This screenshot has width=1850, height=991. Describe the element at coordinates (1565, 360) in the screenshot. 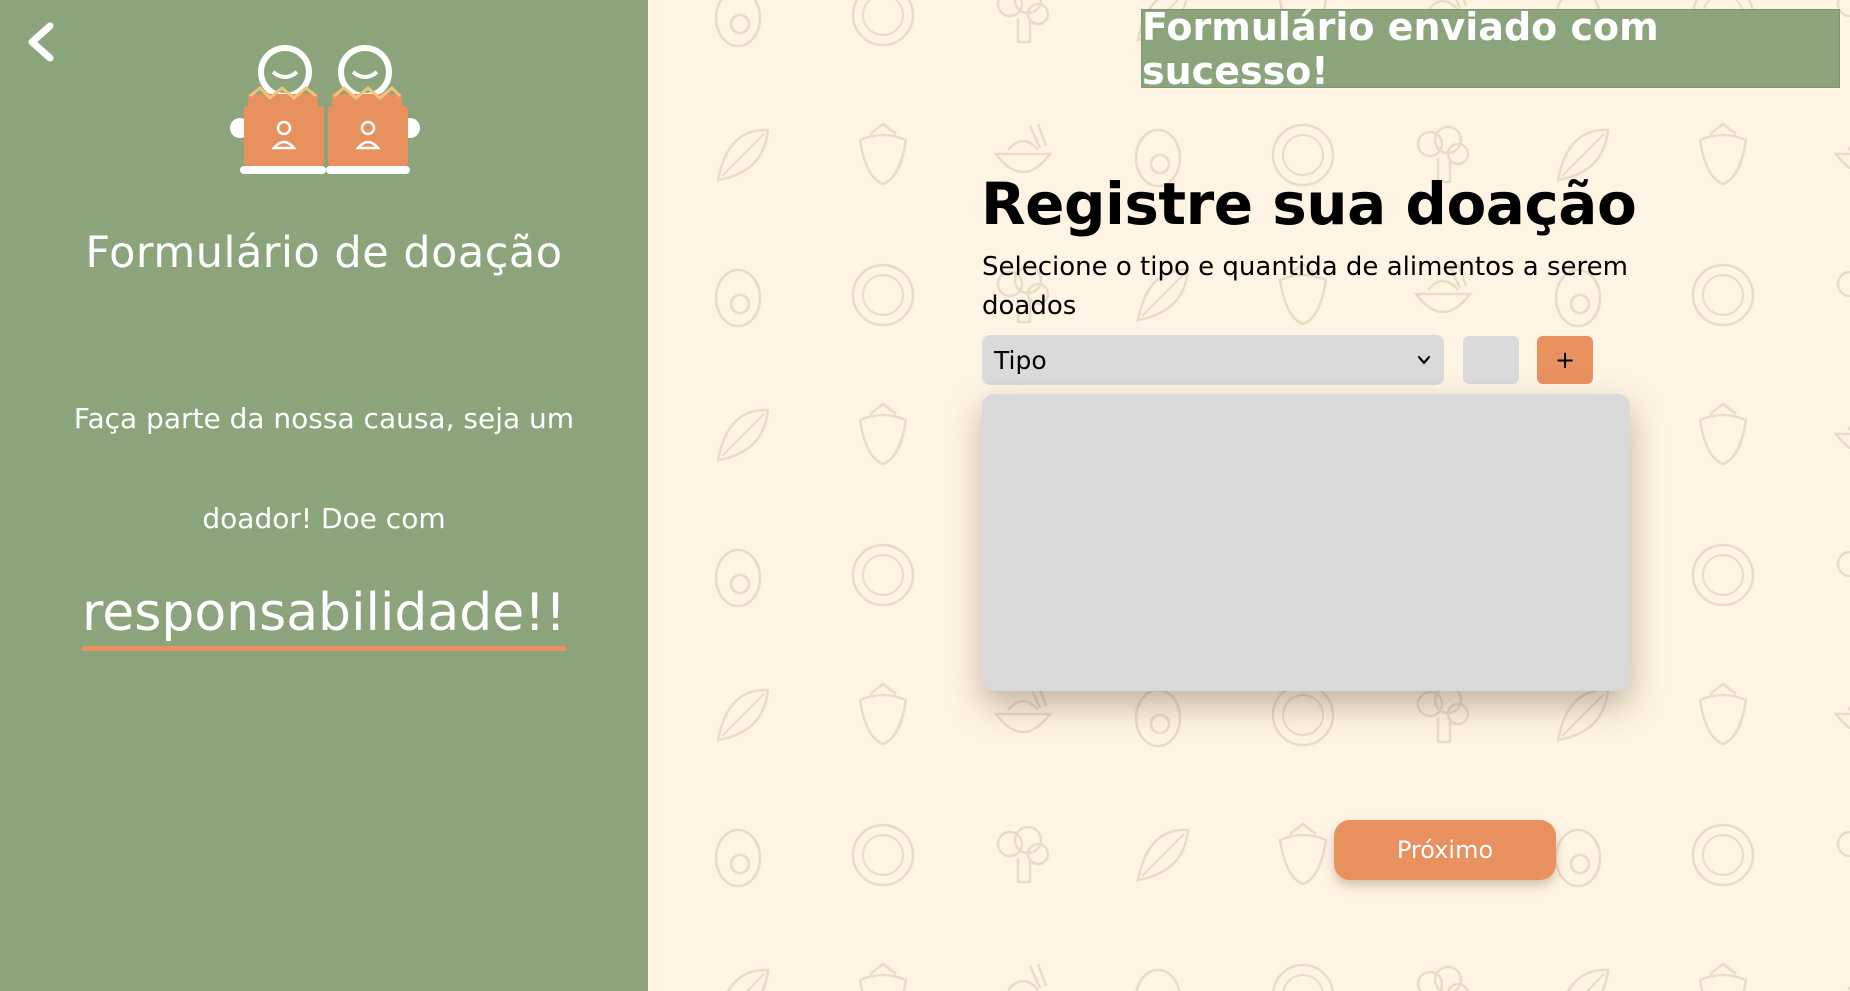

I see `add-item-button: +` at that location.